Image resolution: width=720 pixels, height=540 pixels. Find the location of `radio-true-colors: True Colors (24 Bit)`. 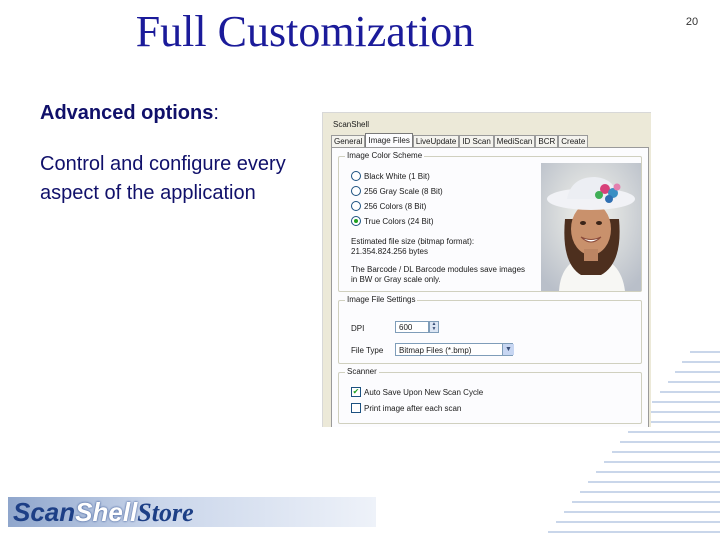

radio-true-colors: True Colors (24 Bit) is located at coordinates (392, 221).